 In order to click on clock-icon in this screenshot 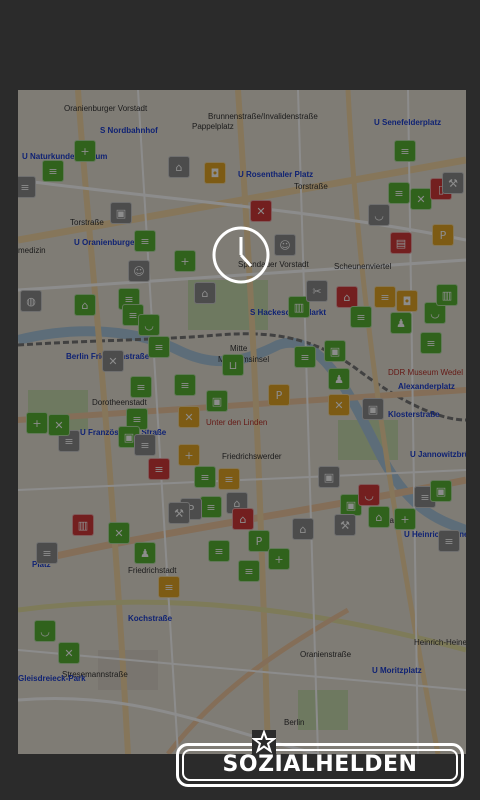, I will do `click(241, 255)`.